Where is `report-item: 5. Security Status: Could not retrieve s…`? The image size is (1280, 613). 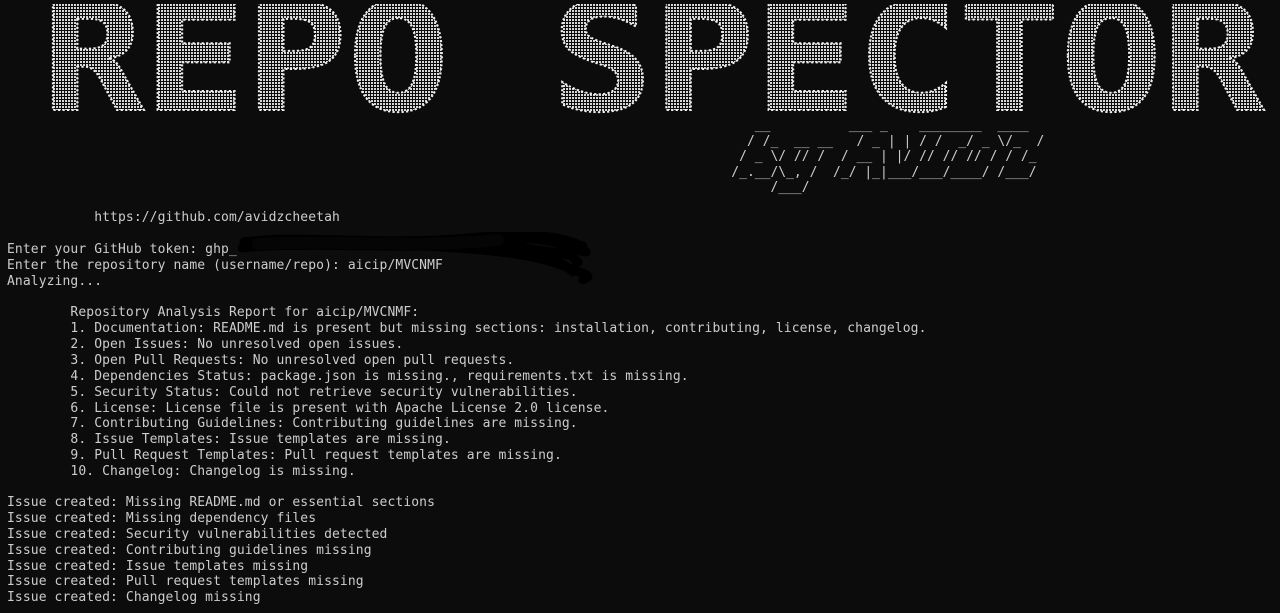 report-item: 5. Security Status: Could not retrieve s… is located at coordinates (292, 392).